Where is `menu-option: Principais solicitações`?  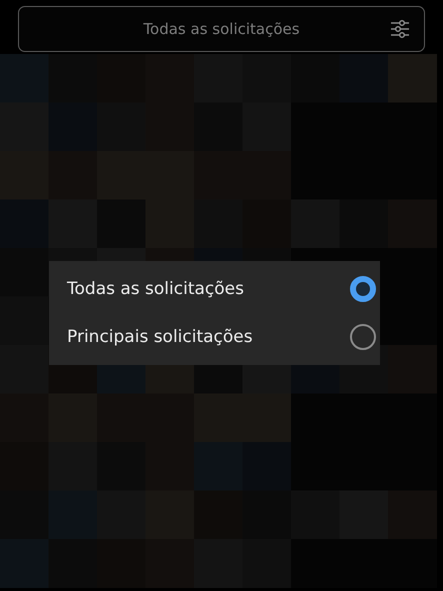
menu-option: Principais solicitações is located at coordinates (214, 337).